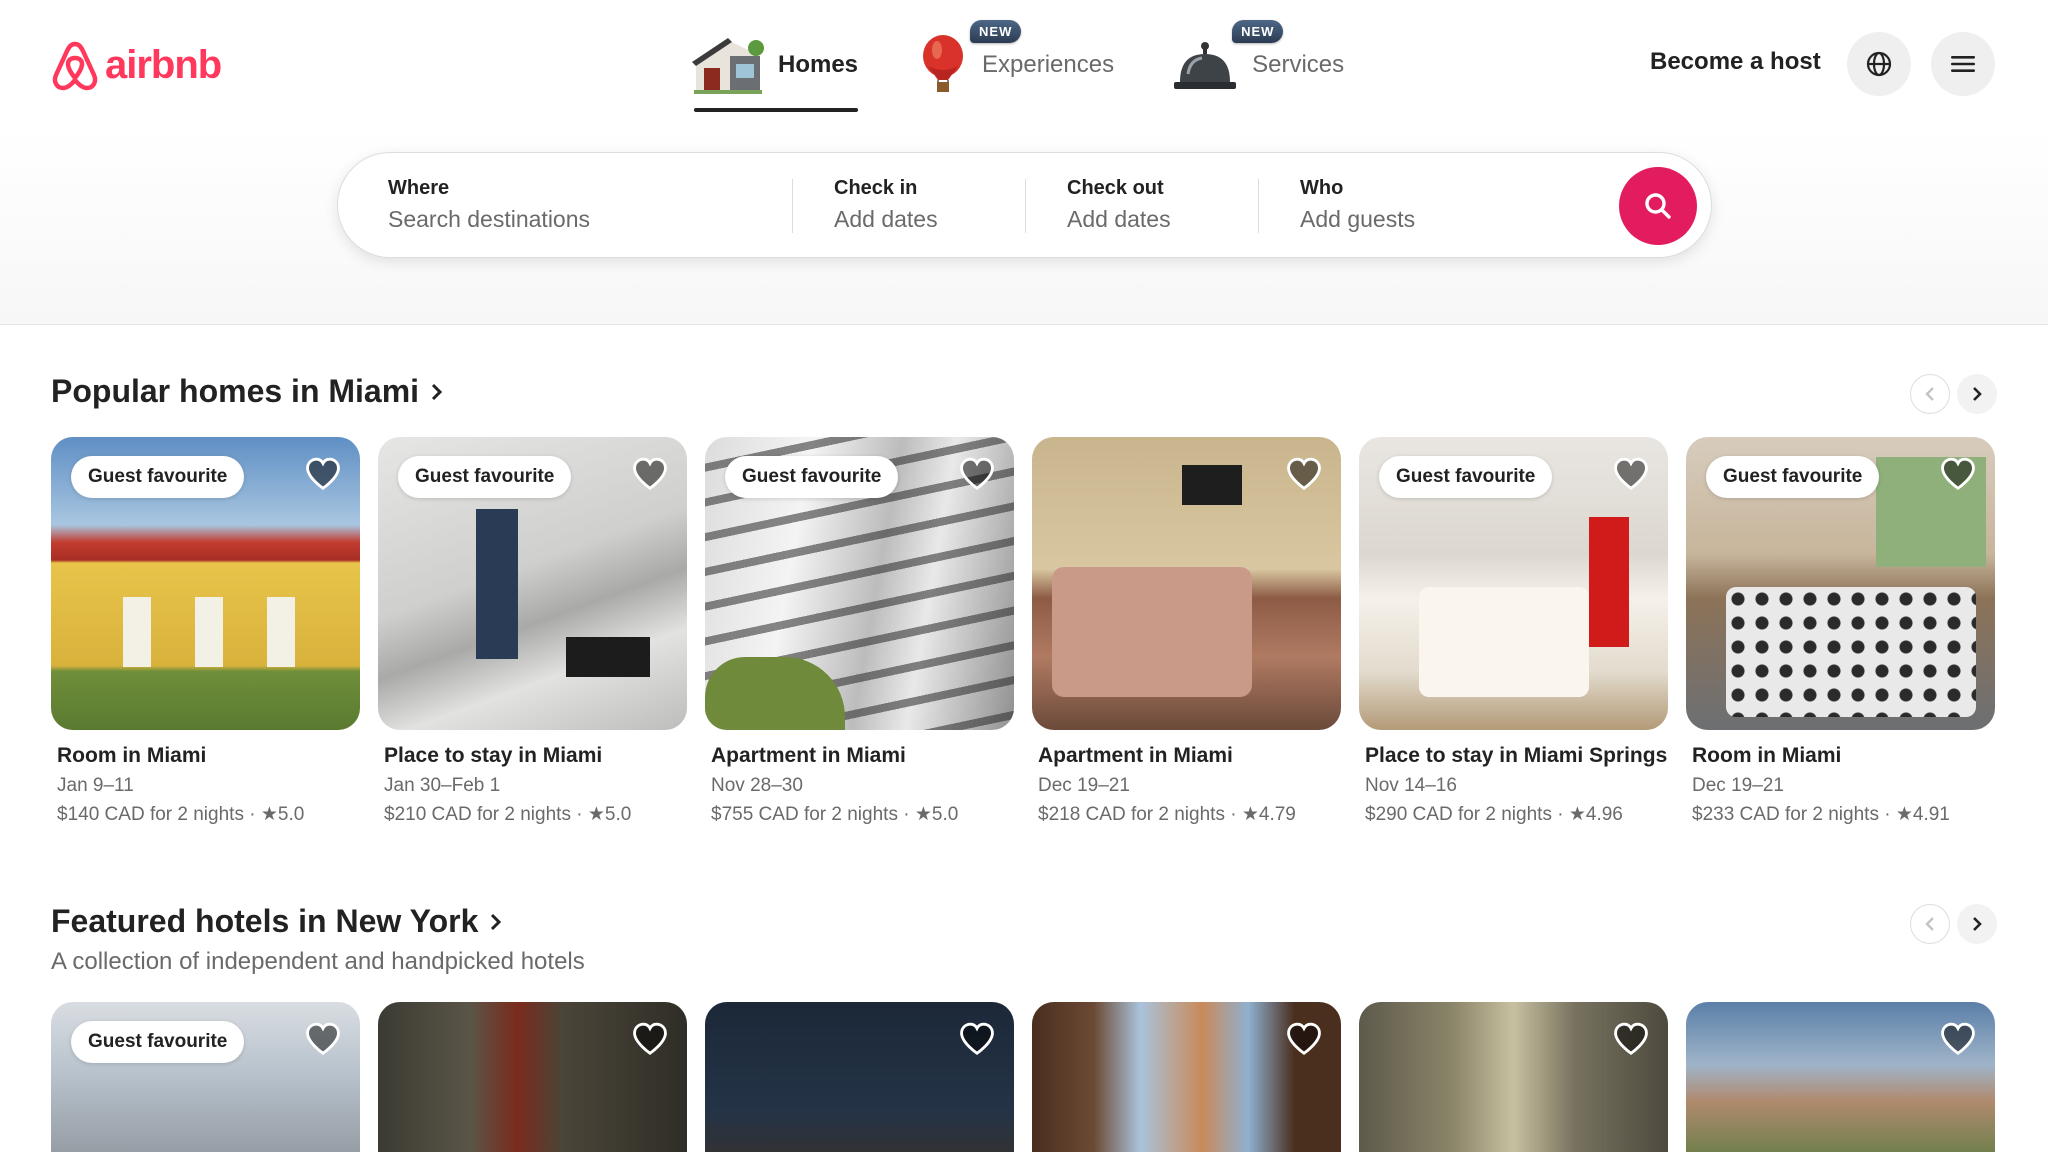 This screenshot has width=2048, height=1152. I want to click on featured-hotels-carousel: Guest favourite, so click(1023, 1077).